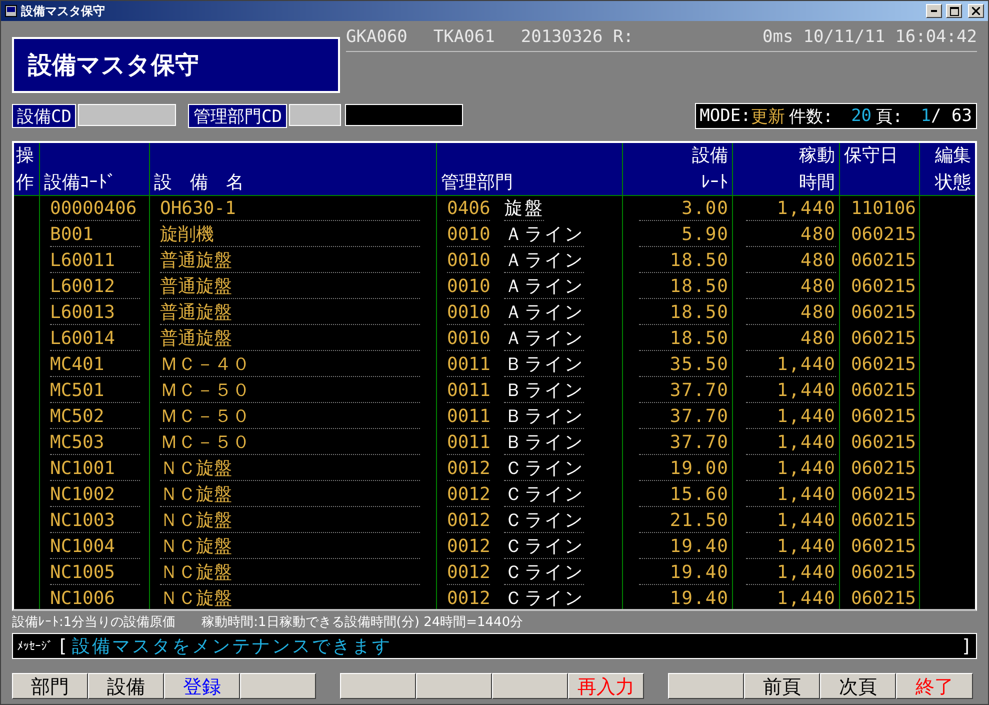  Describe the element at coordinates (844, 38) in the screenshot. I see `system-date: 10/11/11` at that location.